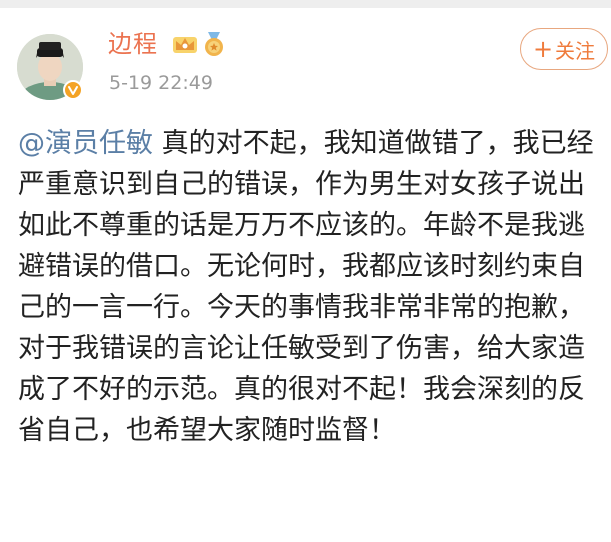 This screenshot has width=611, height=542. Describe the element at coordinates (200, 44) in the screenshot. I see `user-badges` at that location.